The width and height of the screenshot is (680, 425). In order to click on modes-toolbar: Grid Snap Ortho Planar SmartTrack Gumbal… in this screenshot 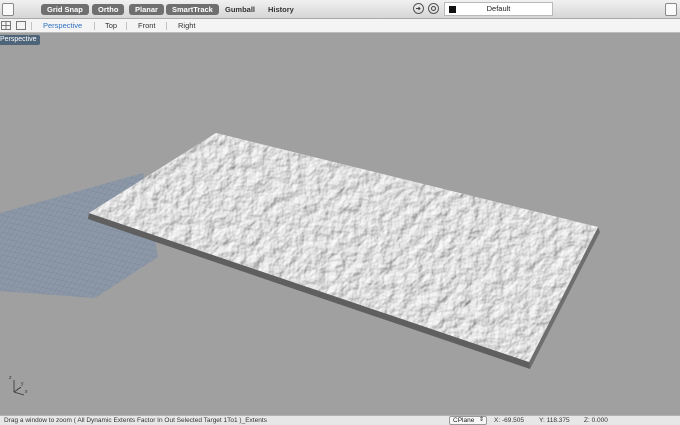, I will do `click(340, 9)`.